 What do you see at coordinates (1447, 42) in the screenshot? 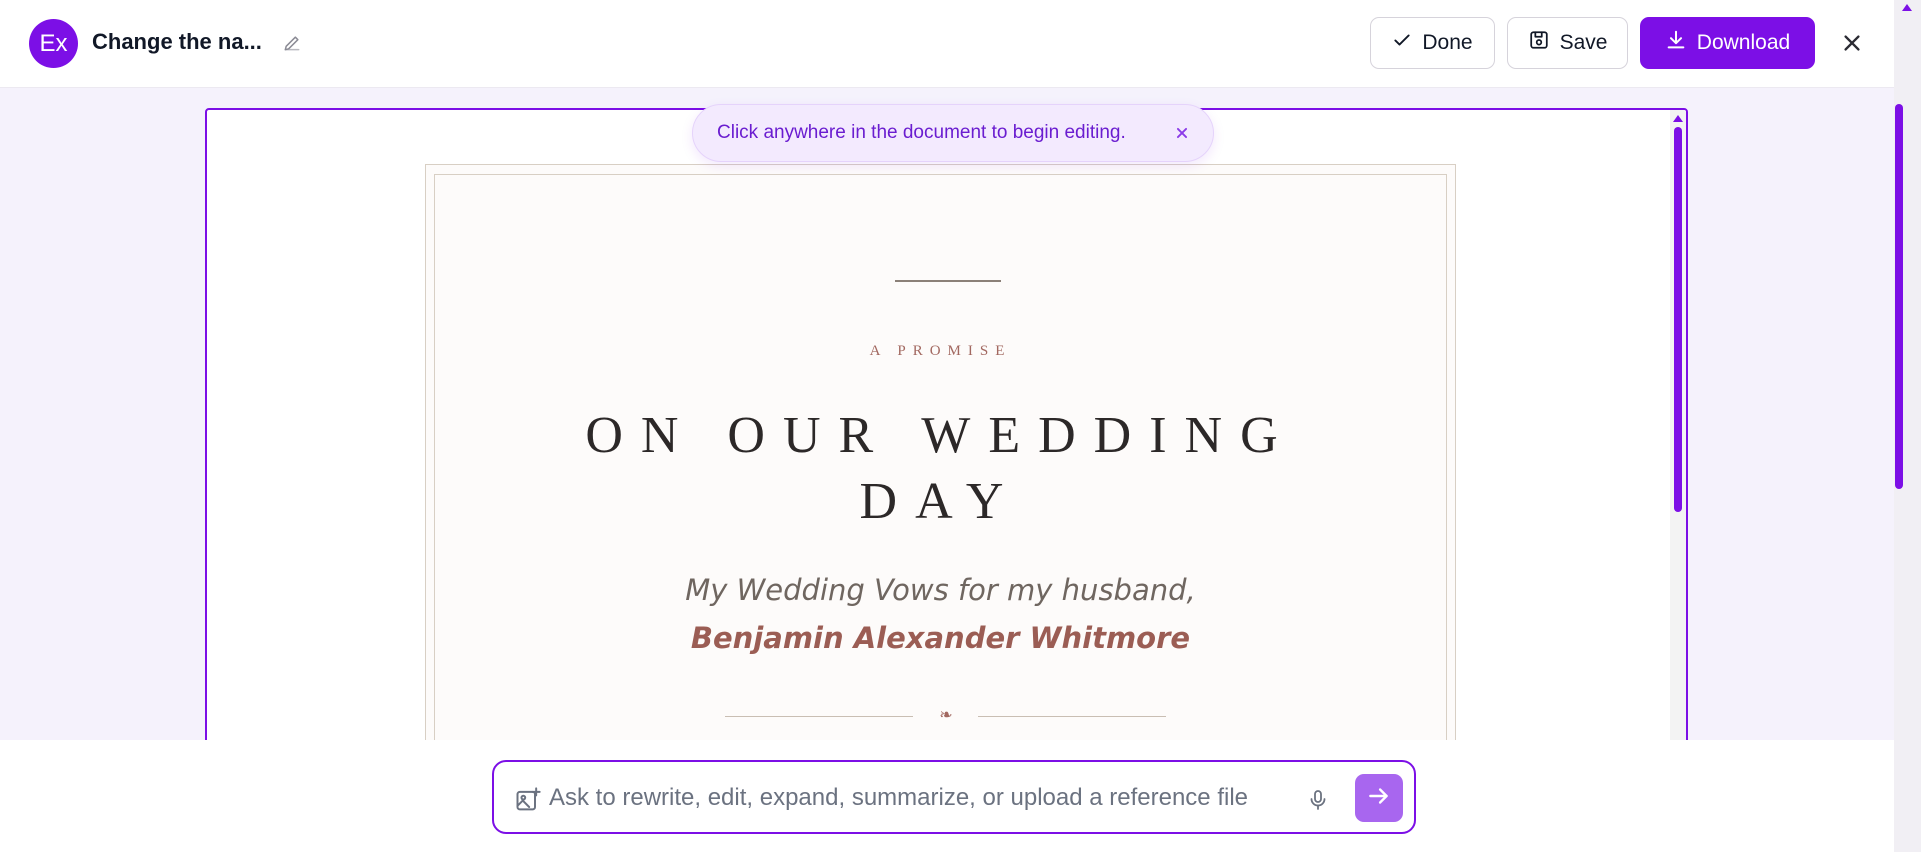
I see `done-label: Done` at bounding box center [1447, 42].